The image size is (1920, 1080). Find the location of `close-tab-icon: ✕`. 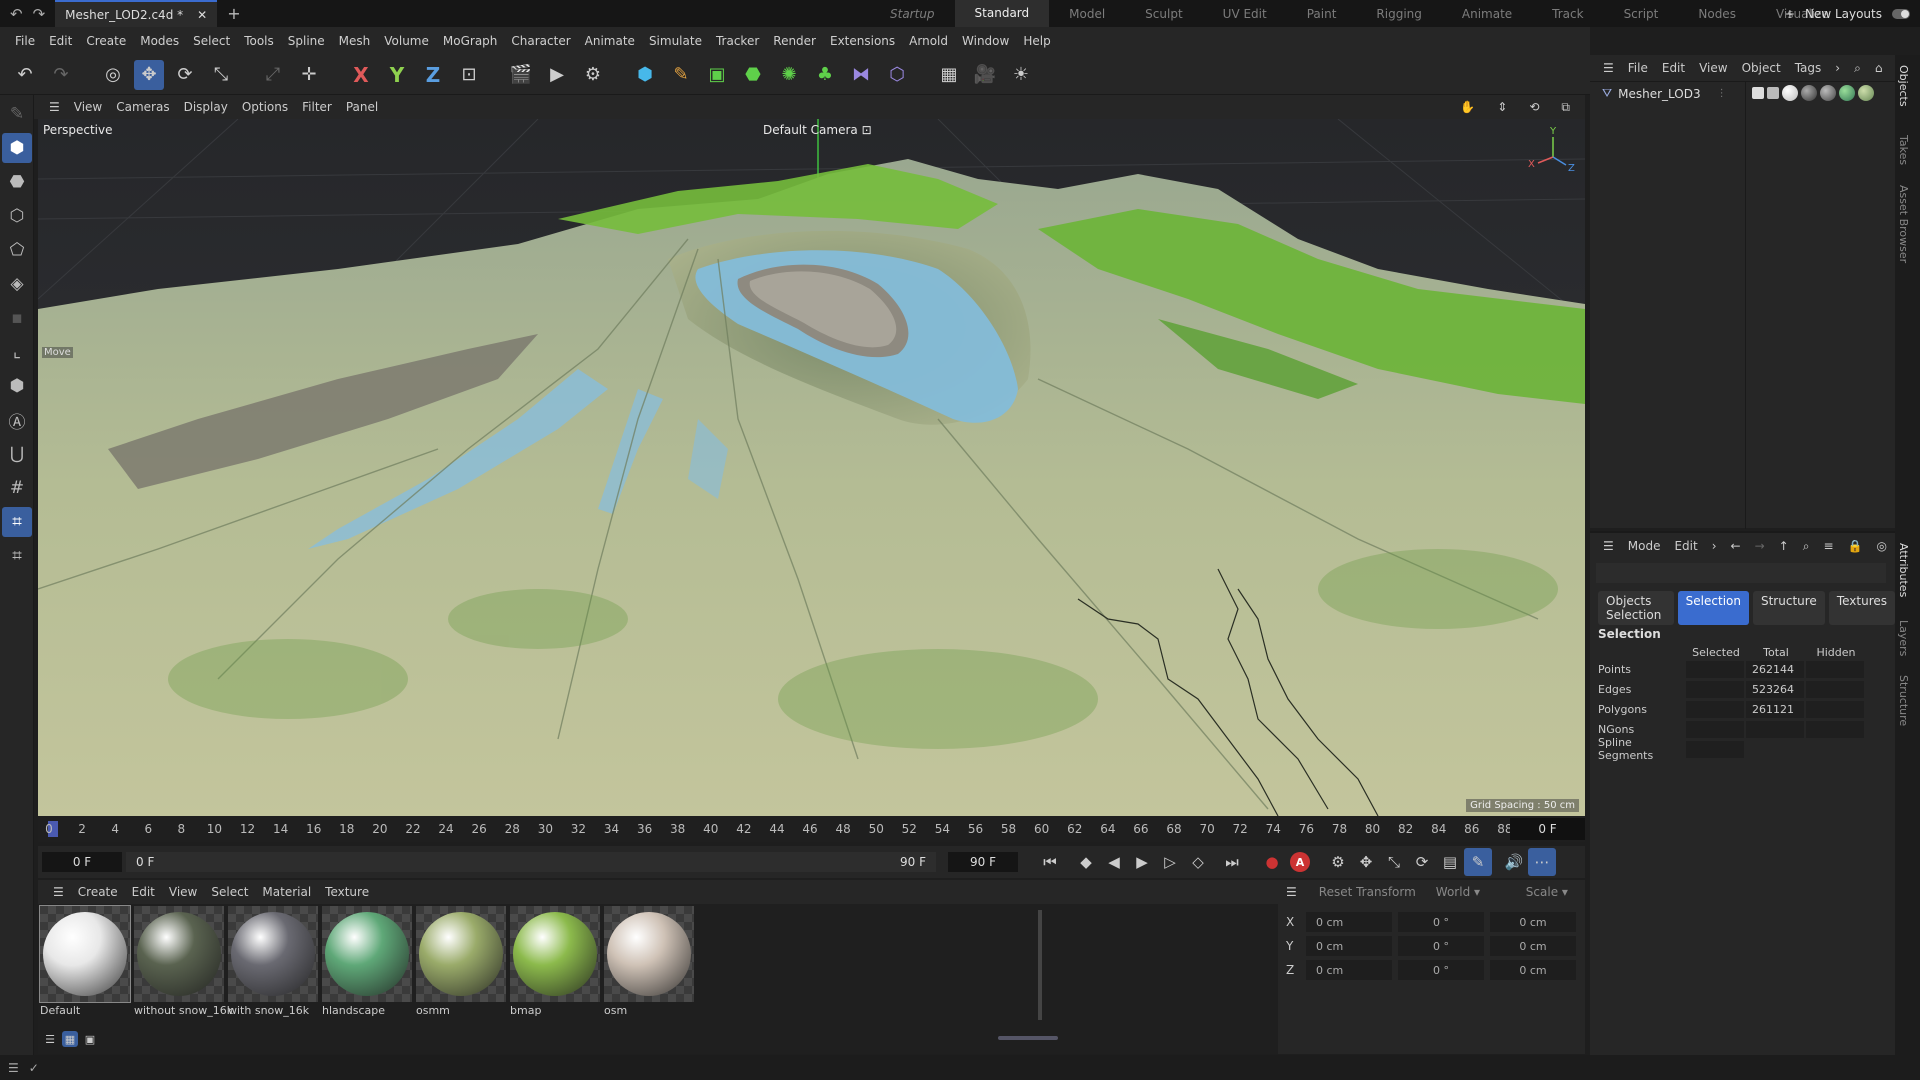

close-tab-icon: ✕ is located at coordinates (202, 15).